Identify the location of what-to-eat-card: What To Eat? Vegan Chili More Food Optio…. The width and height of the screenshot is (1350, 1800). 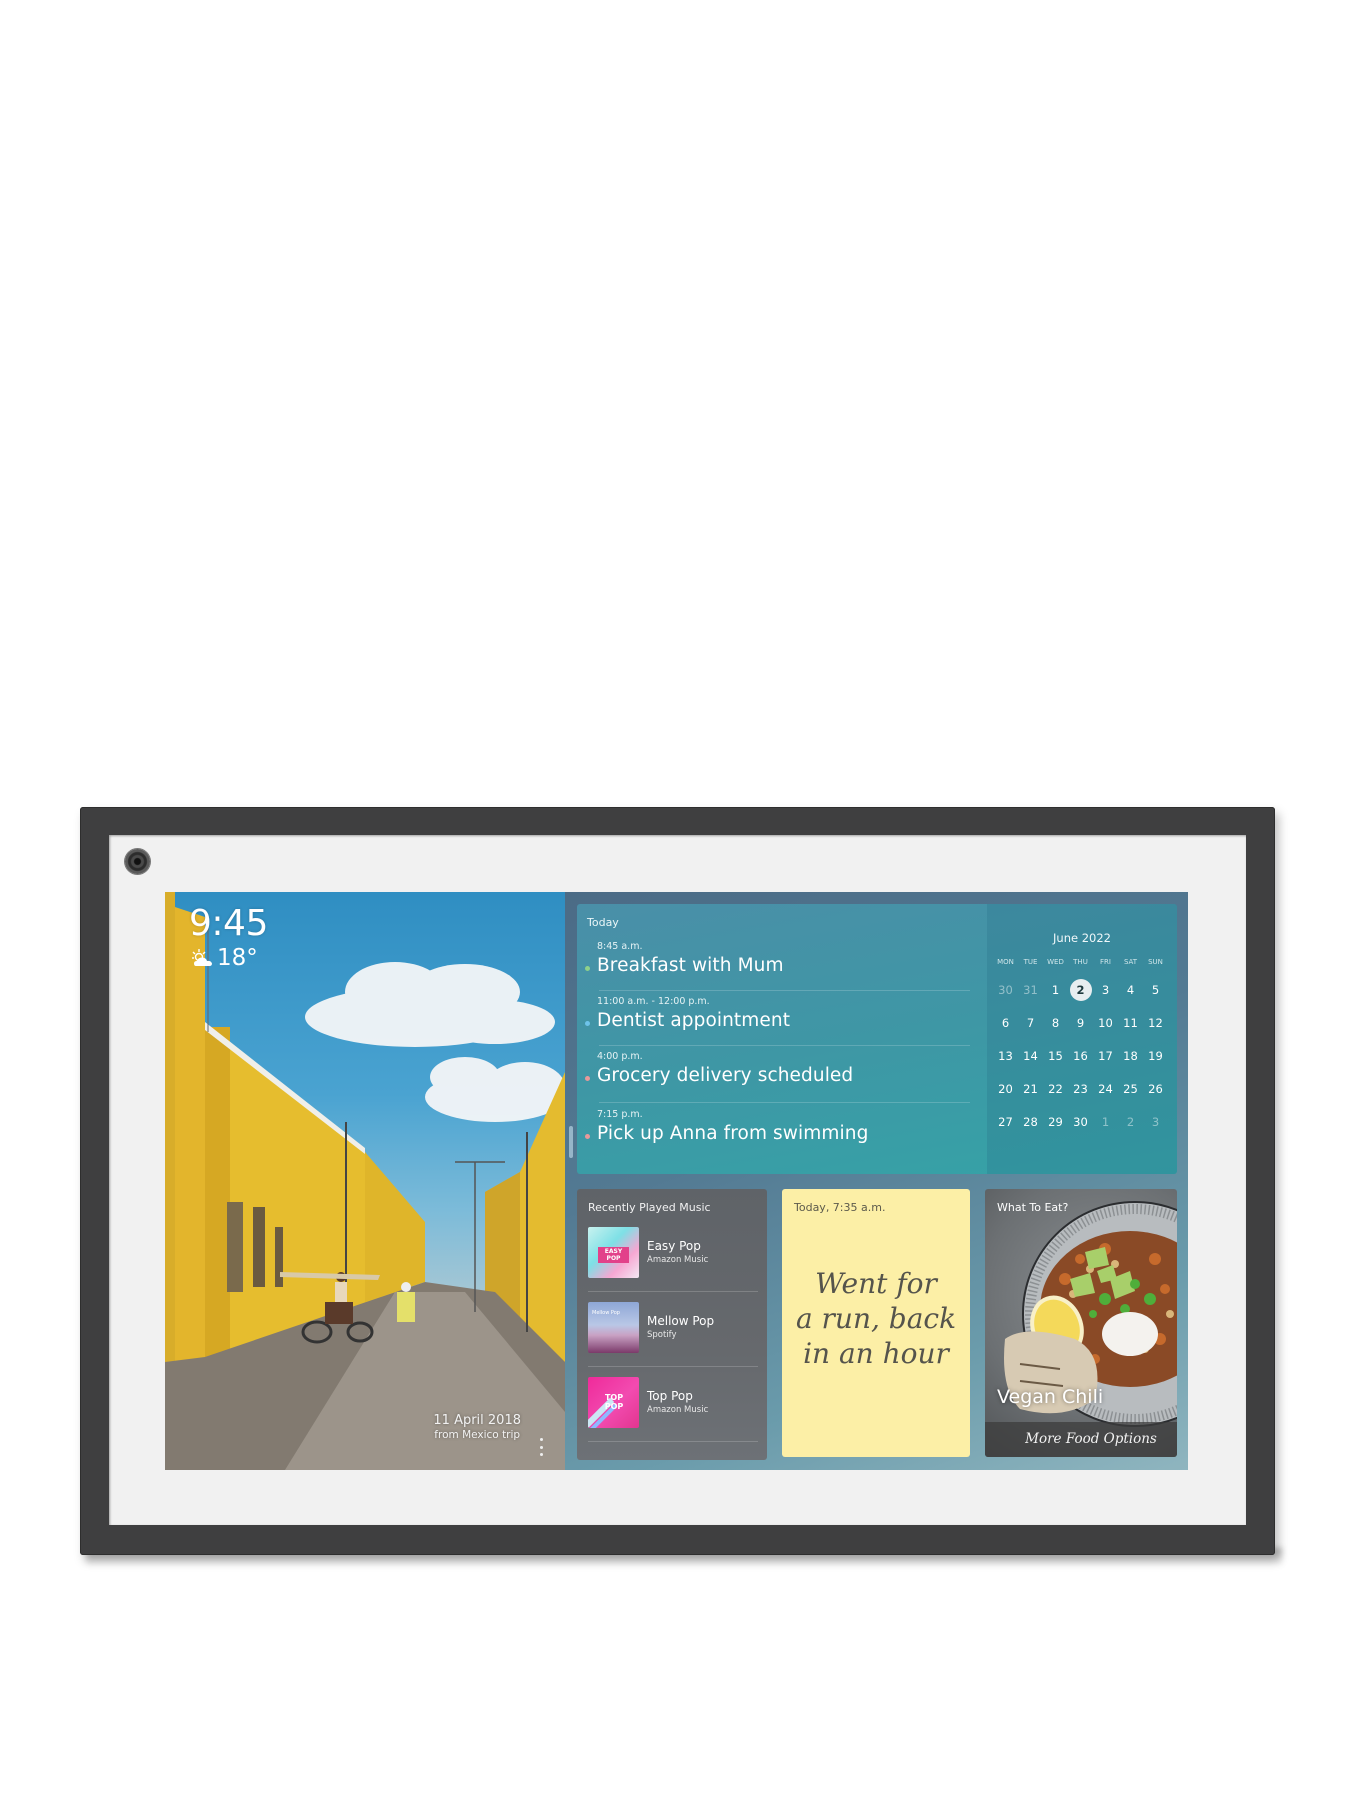
(1081, 1323).